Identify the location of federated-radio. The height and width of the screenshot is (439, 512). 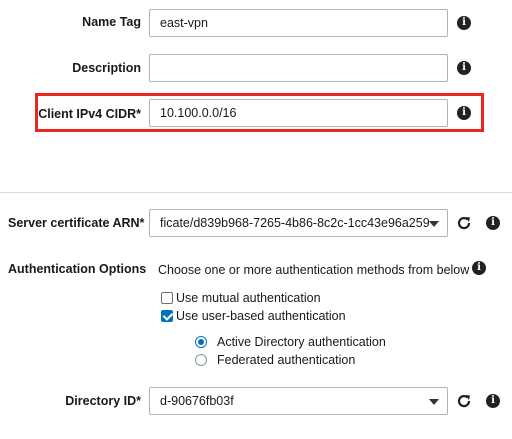
(201, 360).